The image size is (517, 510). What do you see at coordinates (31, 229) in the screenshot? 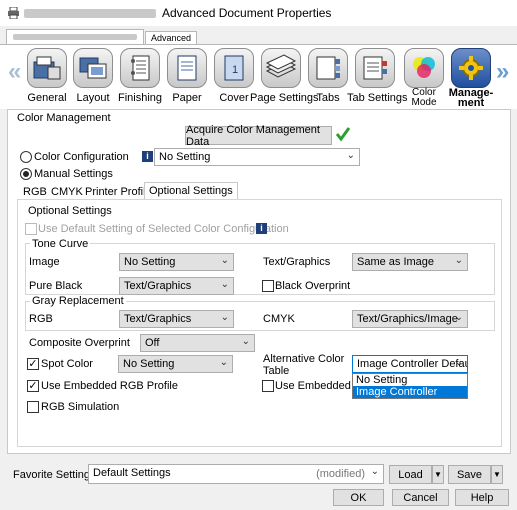
I see `use-default-checkbox` at bounding box center [31, 229].